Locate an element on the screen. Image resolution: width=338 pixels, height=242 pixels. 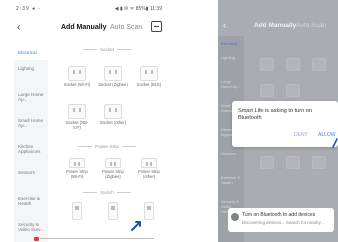
bottom-bar is located at coordinates (89, 237).